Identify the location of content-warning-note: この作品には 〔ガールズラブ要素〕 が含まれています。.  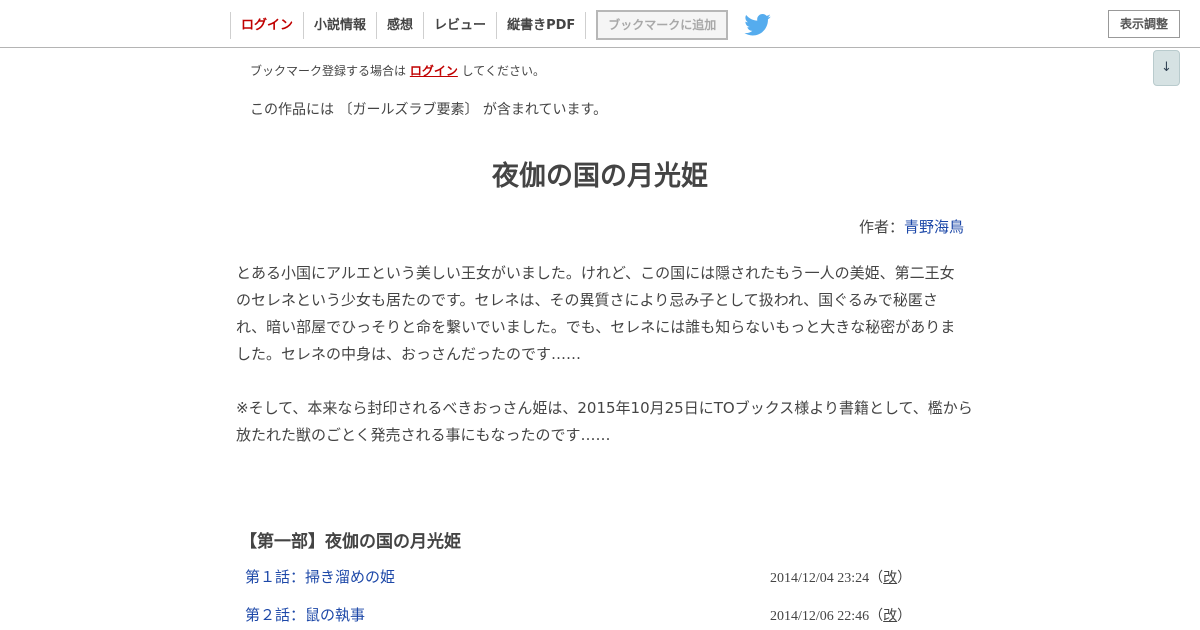
(429, 110).